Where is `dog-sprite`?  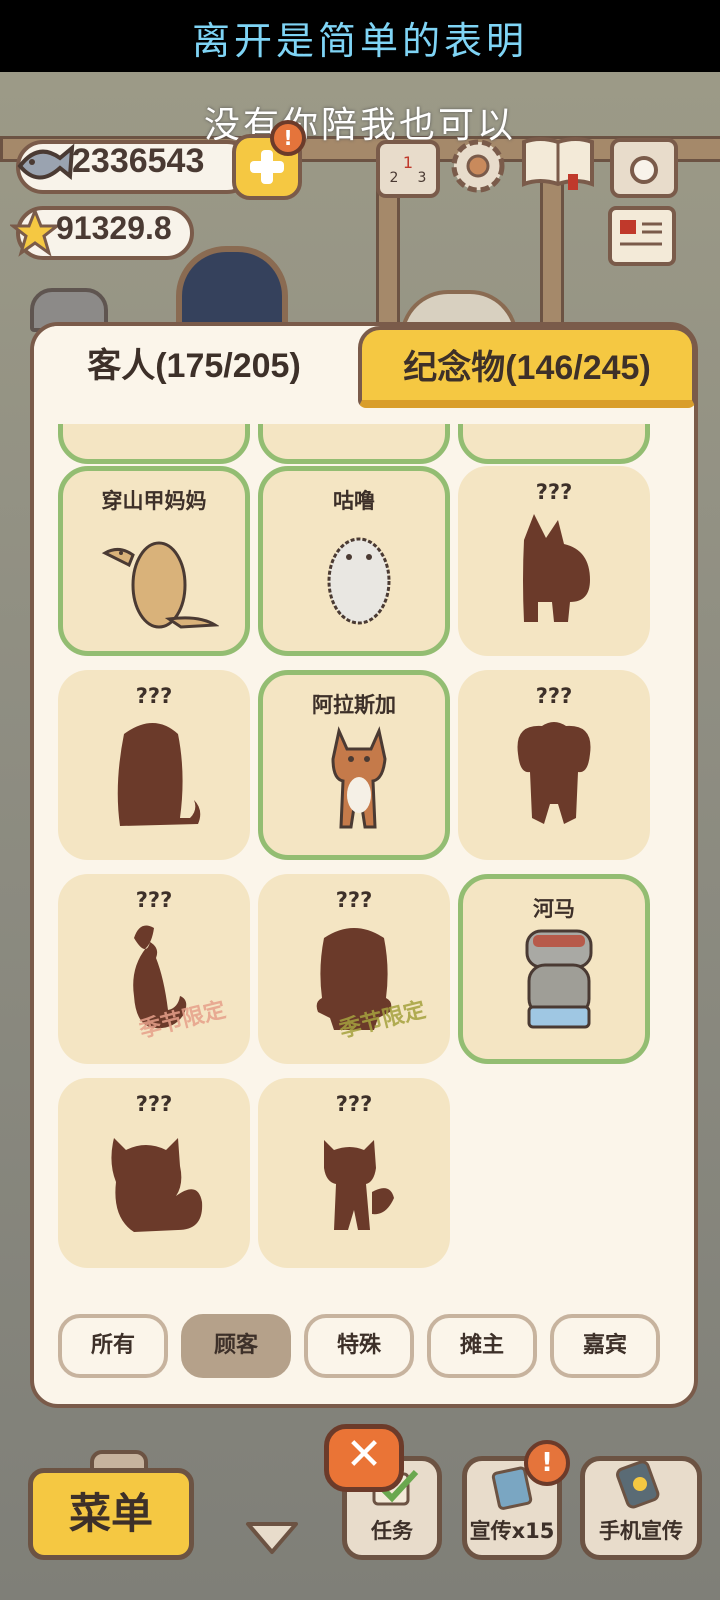
dog-sprite is located at coordinates (359, 777).